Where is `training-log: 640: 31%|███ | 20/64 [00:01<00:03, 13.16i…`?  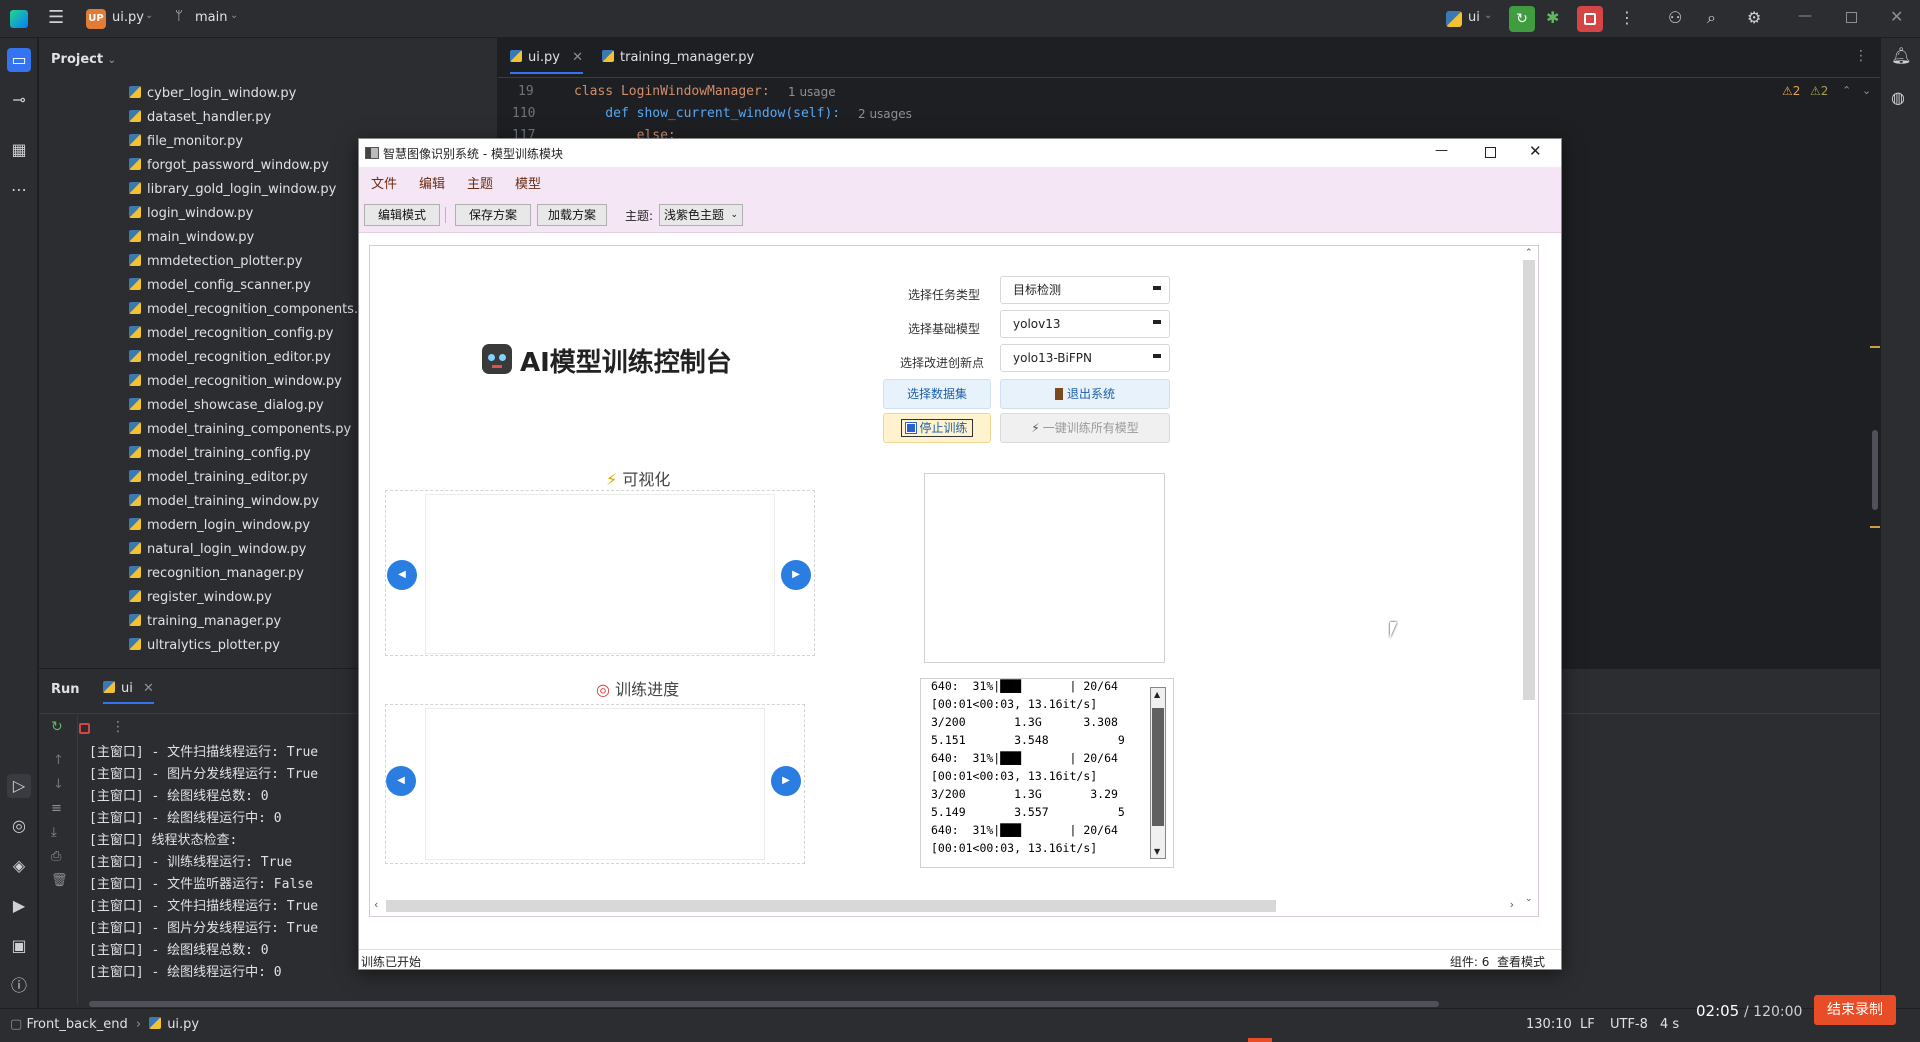 training-log: 640: 31%|███ | 20/64 [00:01<00:03, 13.16i… is located at coordinates (1047, 773).